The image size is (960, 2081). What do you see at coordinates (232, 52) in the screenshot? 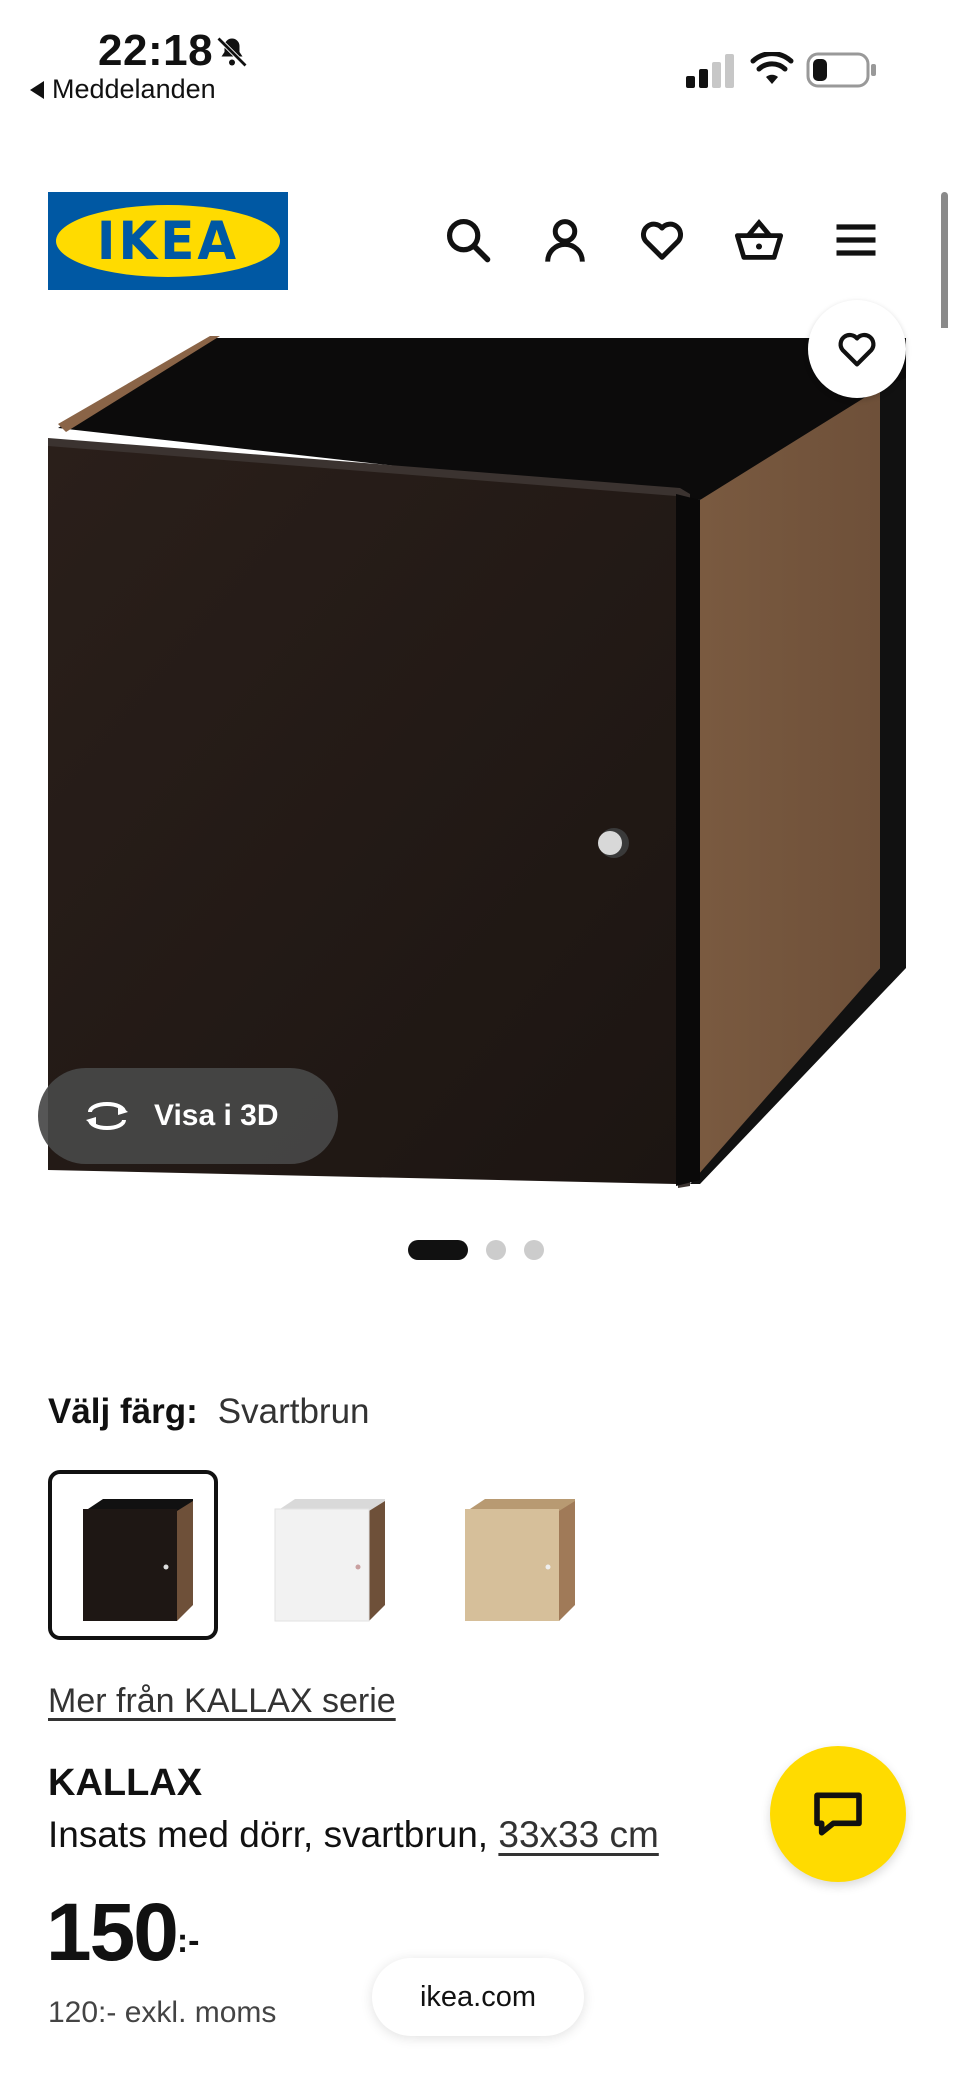
I see `bell-slash-icon` at bounding box center [232, 52].